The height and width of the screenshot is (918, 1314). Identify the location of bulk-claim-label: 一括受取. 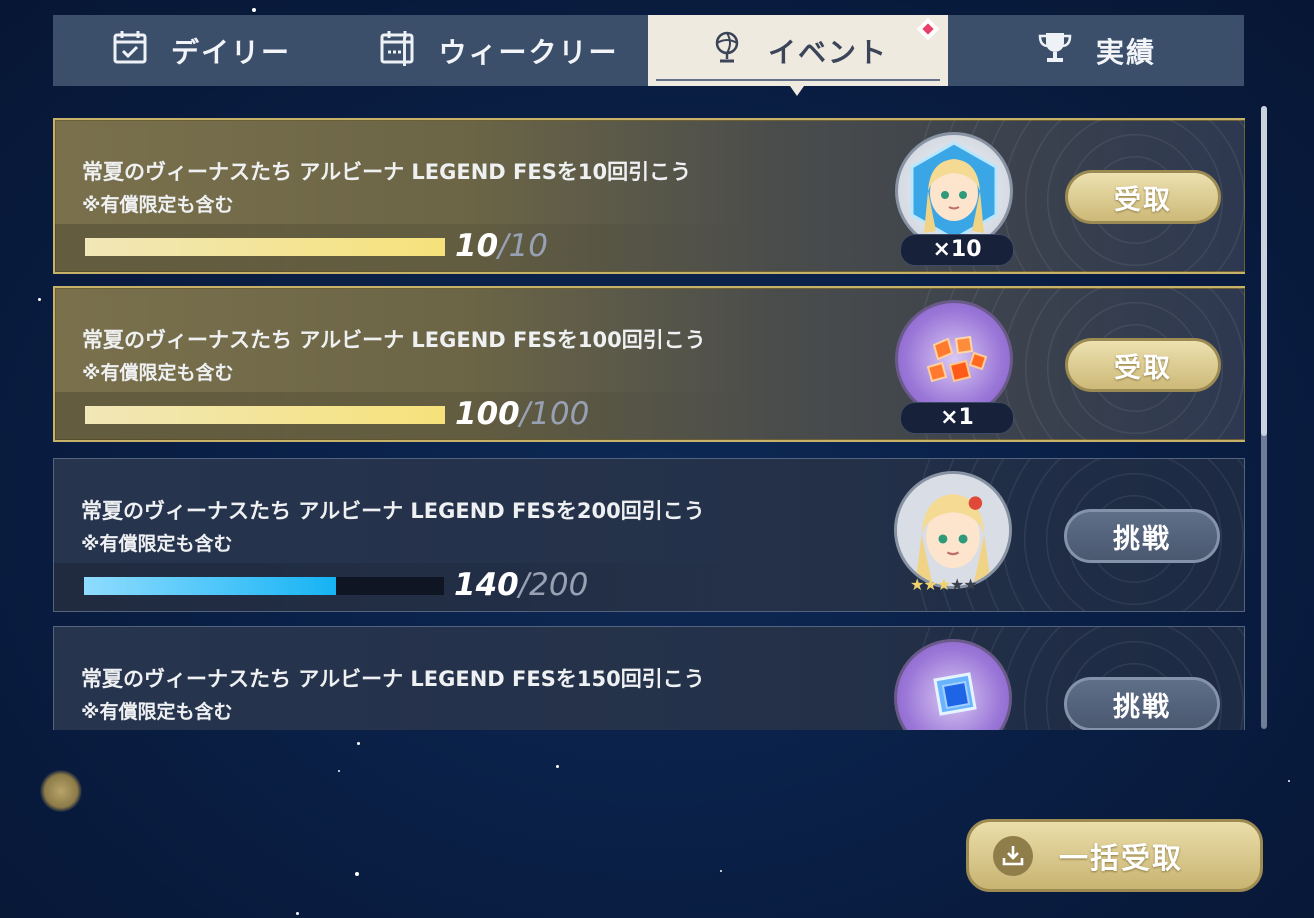
(1121, 857).